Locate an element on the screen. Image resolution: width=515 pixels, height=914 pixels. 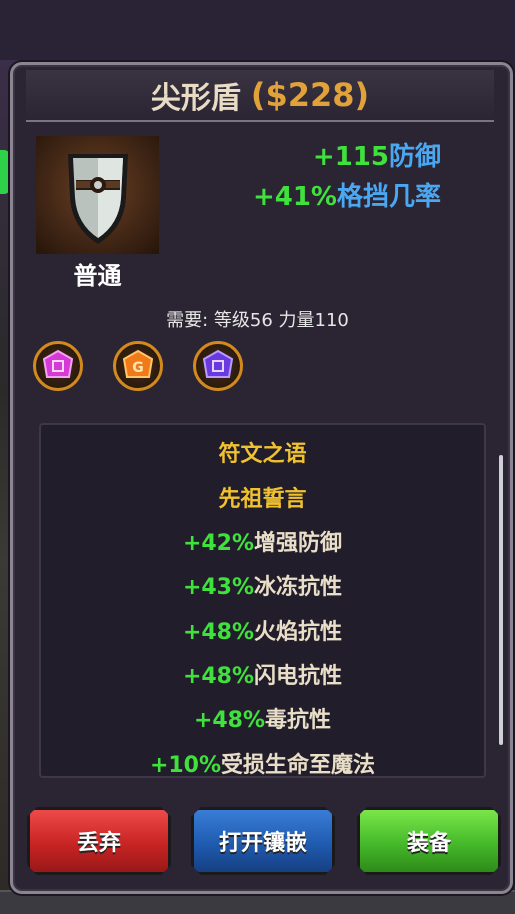
runeword-line: +48%火焰抗性 is located at coordinates (262, 630).